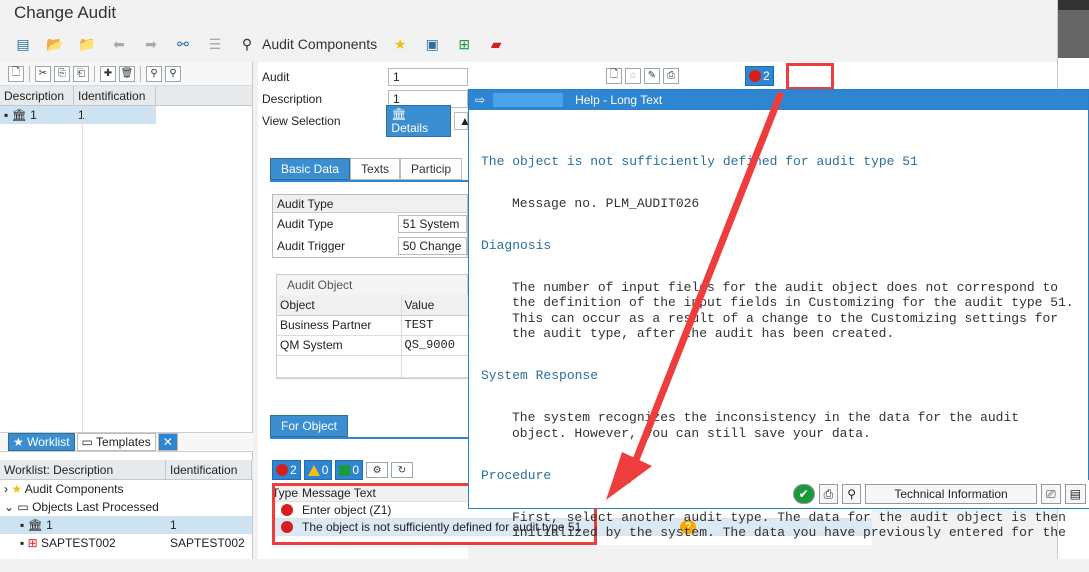 This screenshot has height=572, width=1089. I want to click on tree-row: ▪ 🏛 1 1, so click(126, 115).